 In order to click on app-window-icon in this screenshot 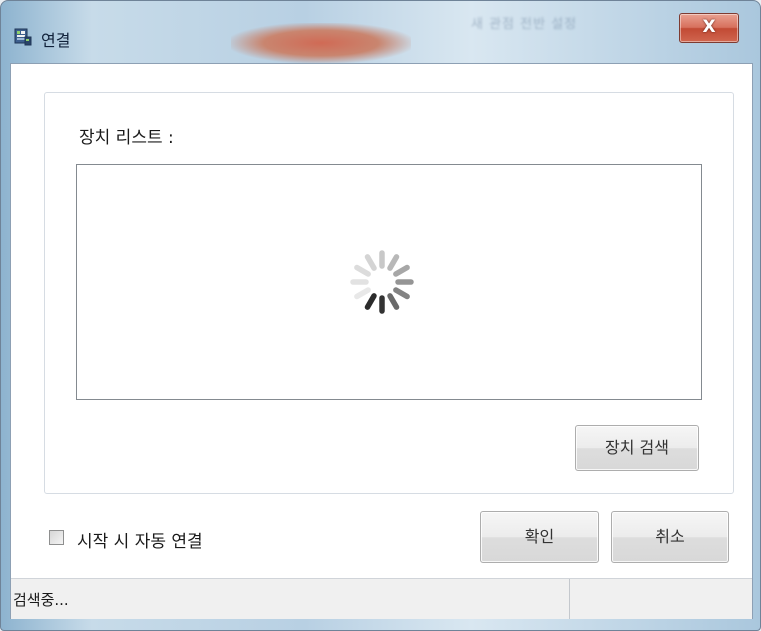, I will do `click(23, 37)`.